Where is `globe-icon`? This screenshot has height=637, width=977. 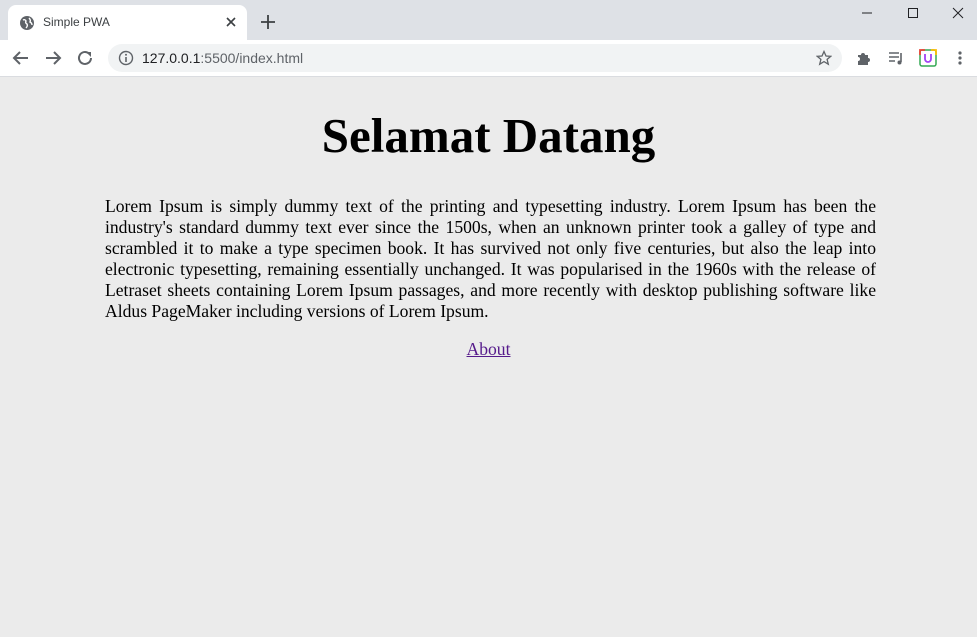 globe-icon is located at coordinates (27, 23).